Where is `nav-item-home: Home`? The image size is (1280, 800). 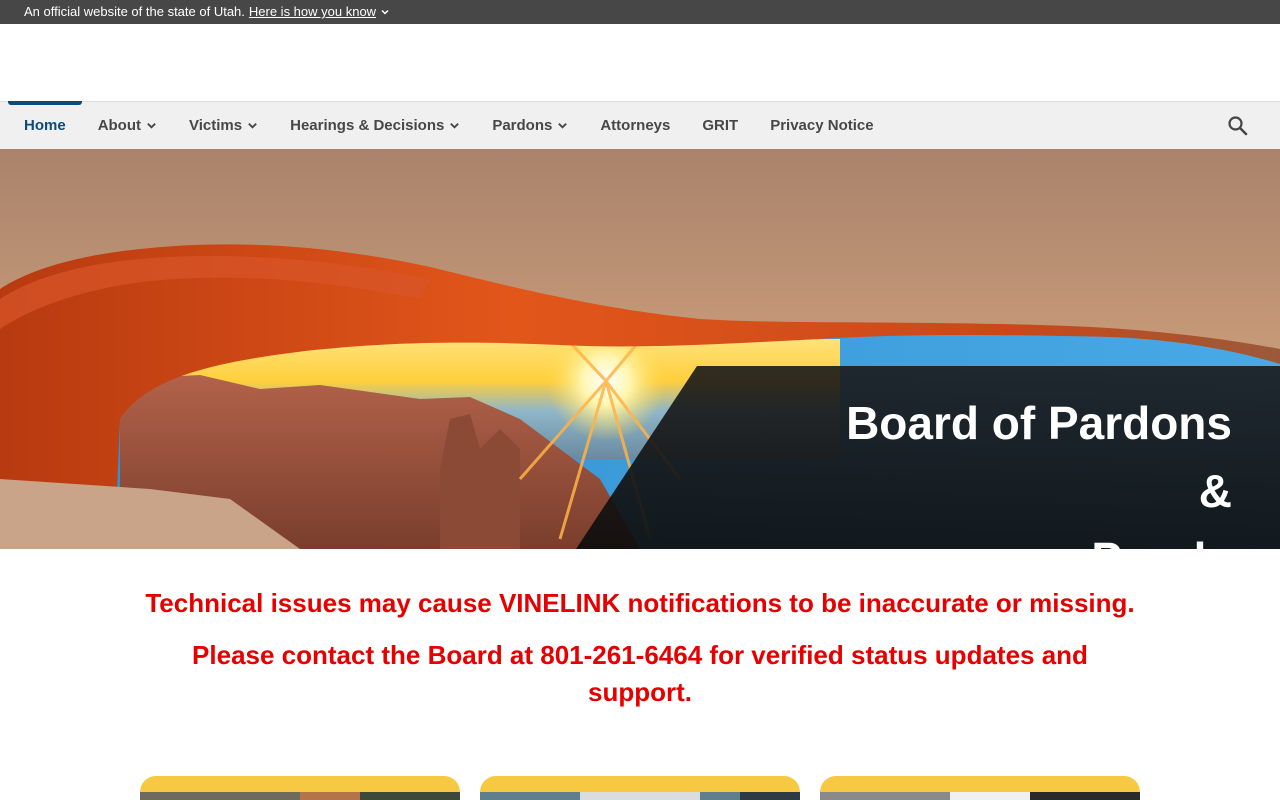
nav-item-home: Home is located at coordinates (45, 125).